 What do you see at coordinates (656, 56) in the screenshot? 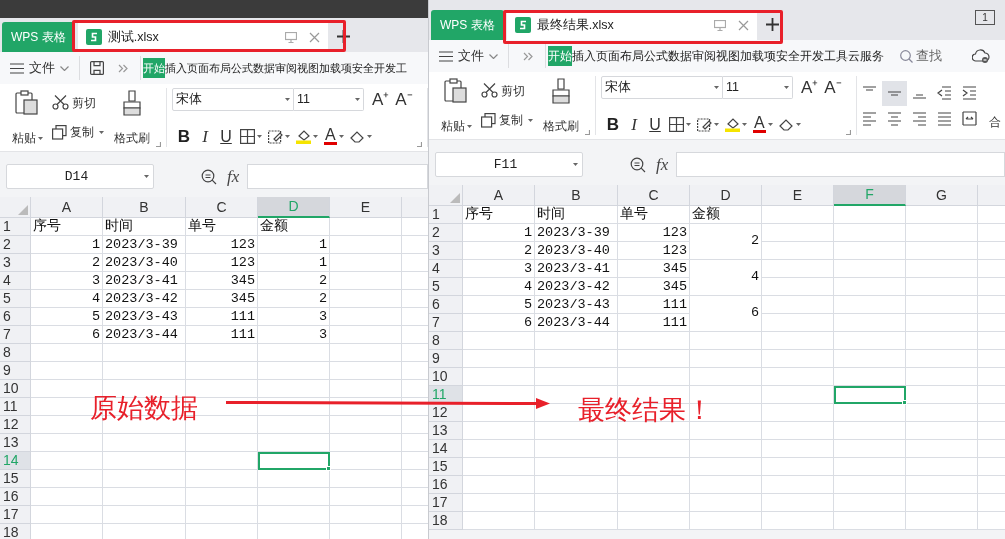
I see `ribbon-tab: 公式` at bounding box center [656, 56].